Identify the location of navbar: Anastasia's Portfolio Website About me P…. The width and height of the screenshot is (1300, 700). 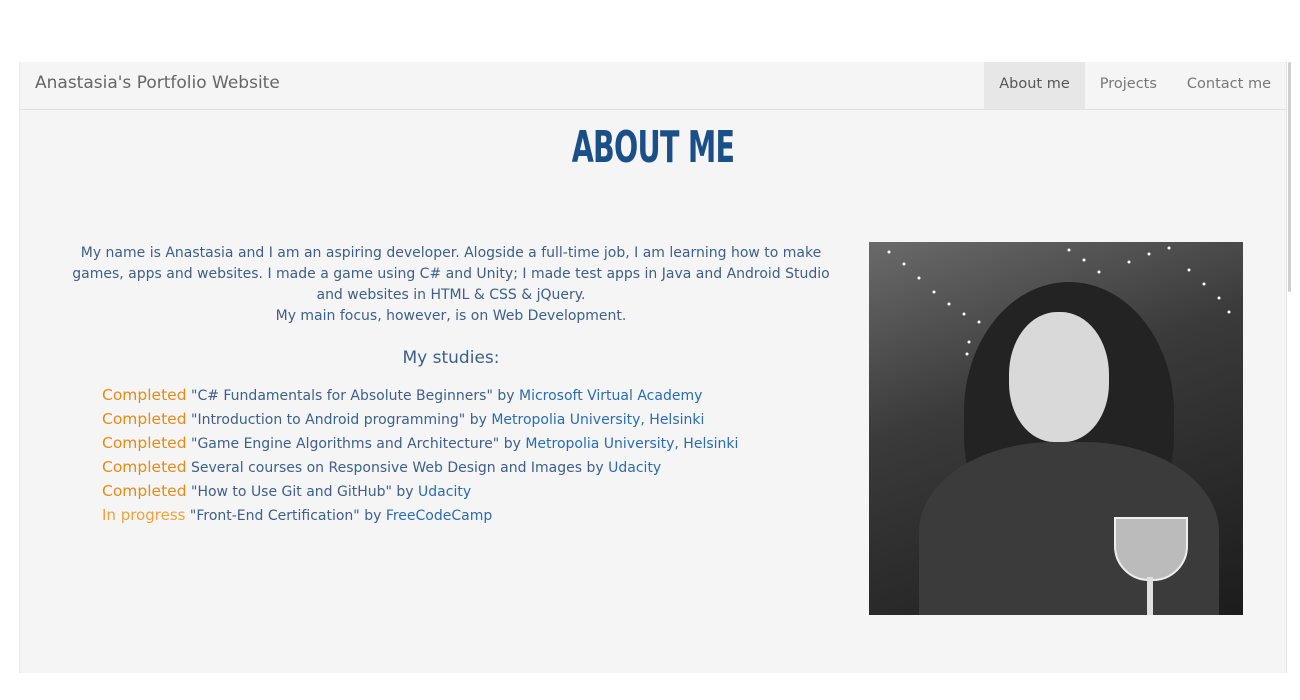
(653, 86).